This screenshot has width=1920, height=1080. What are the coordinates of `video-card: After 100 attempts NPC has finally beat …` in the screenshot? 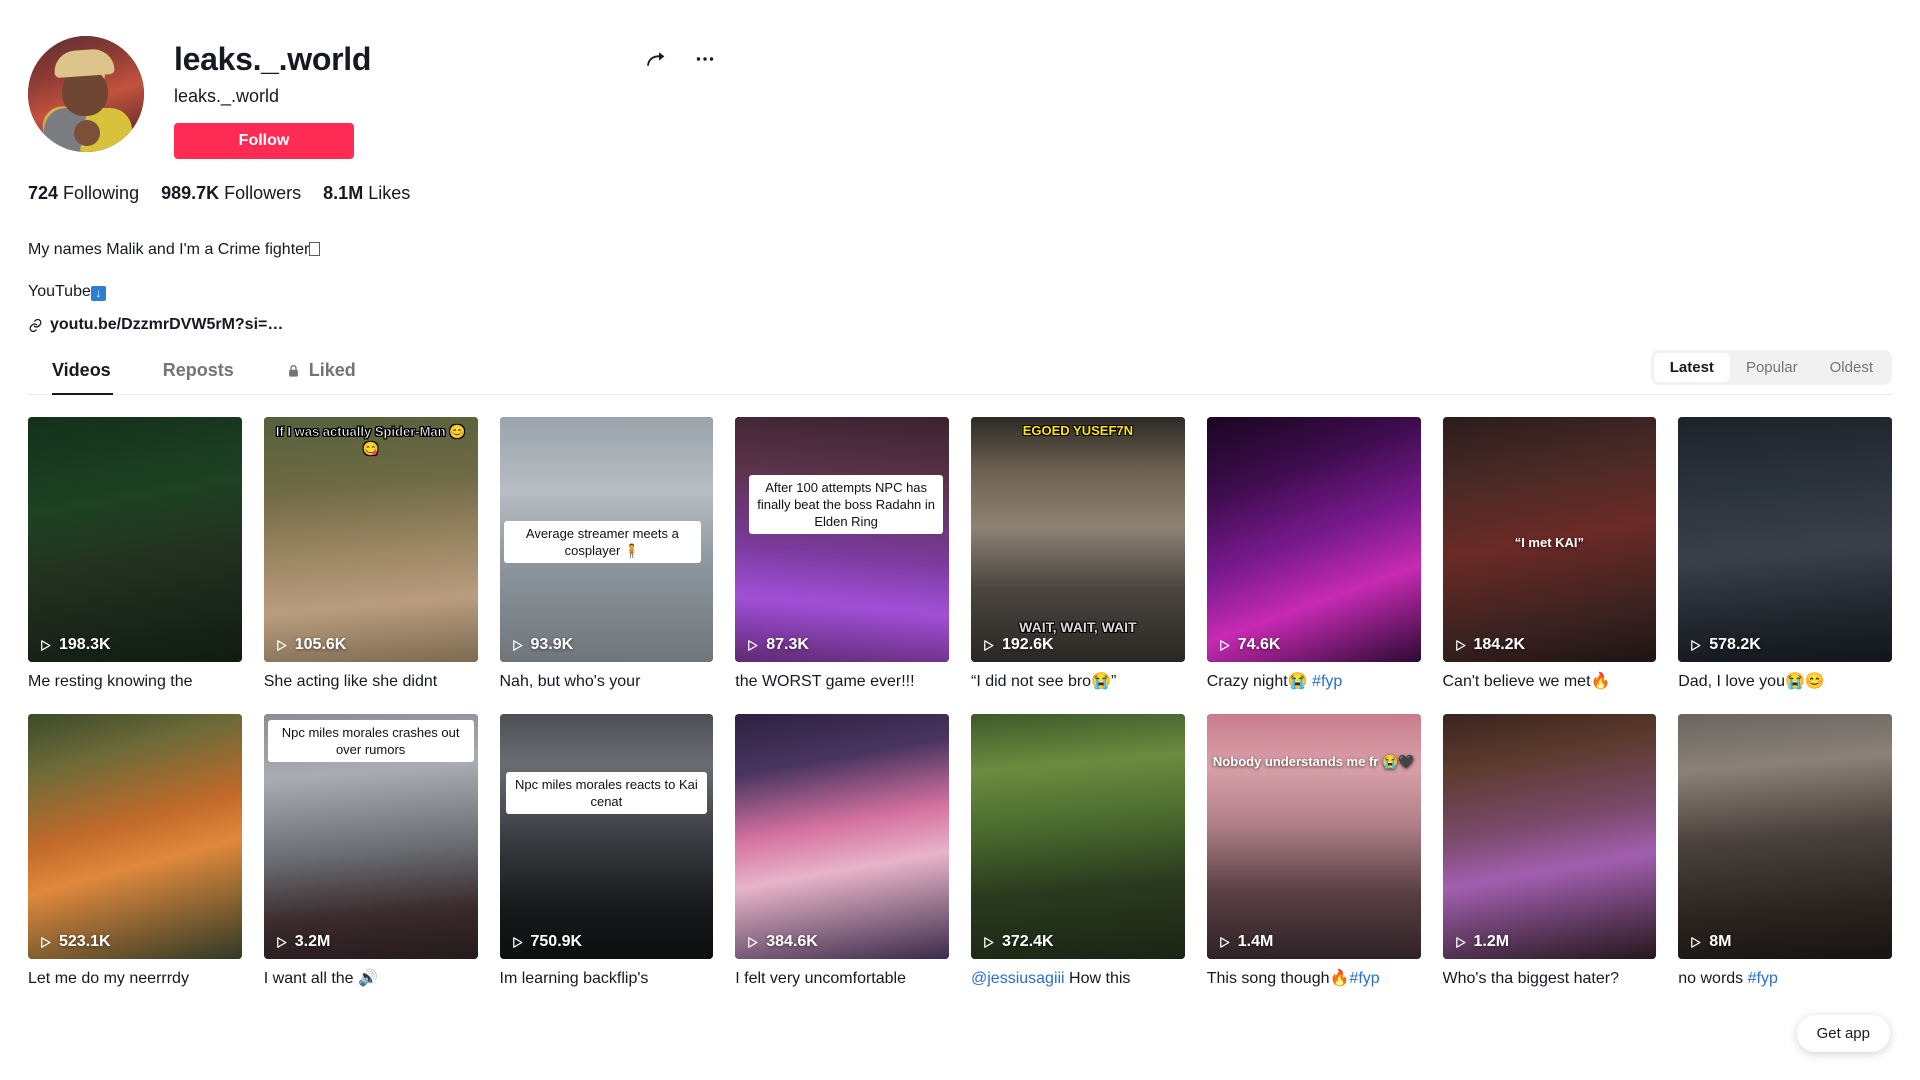 It's located at (842, 554).